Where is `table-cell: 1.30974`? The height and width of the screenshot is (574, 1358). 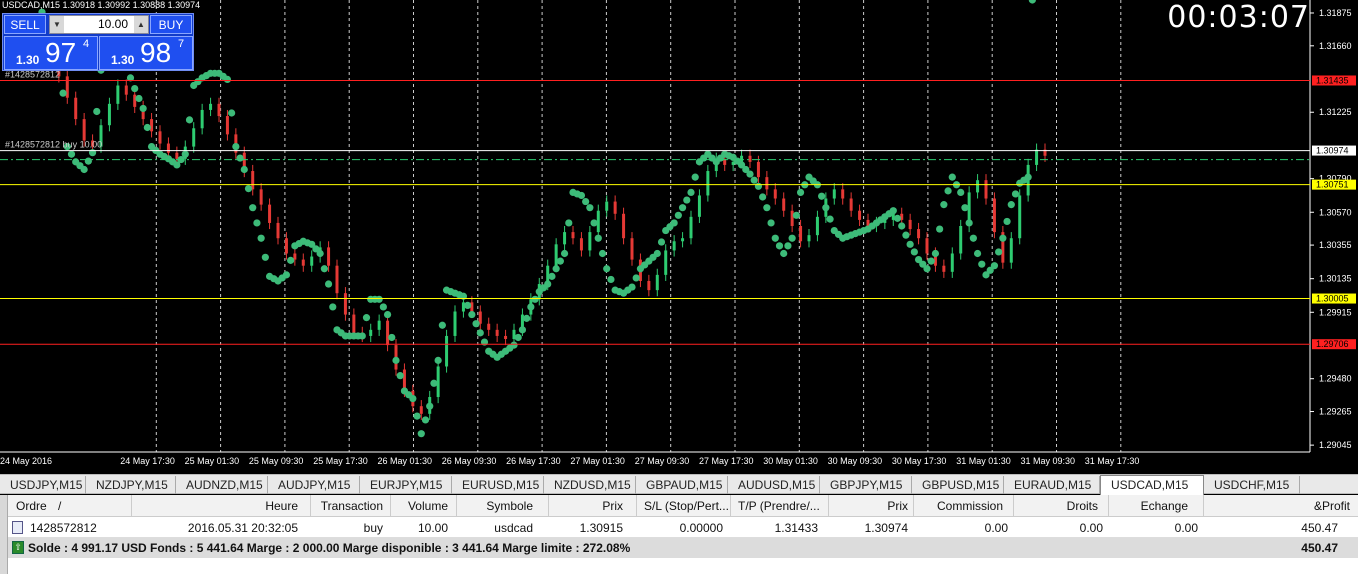
table-cell: 1.30974 is located at coordinates (886, 528).